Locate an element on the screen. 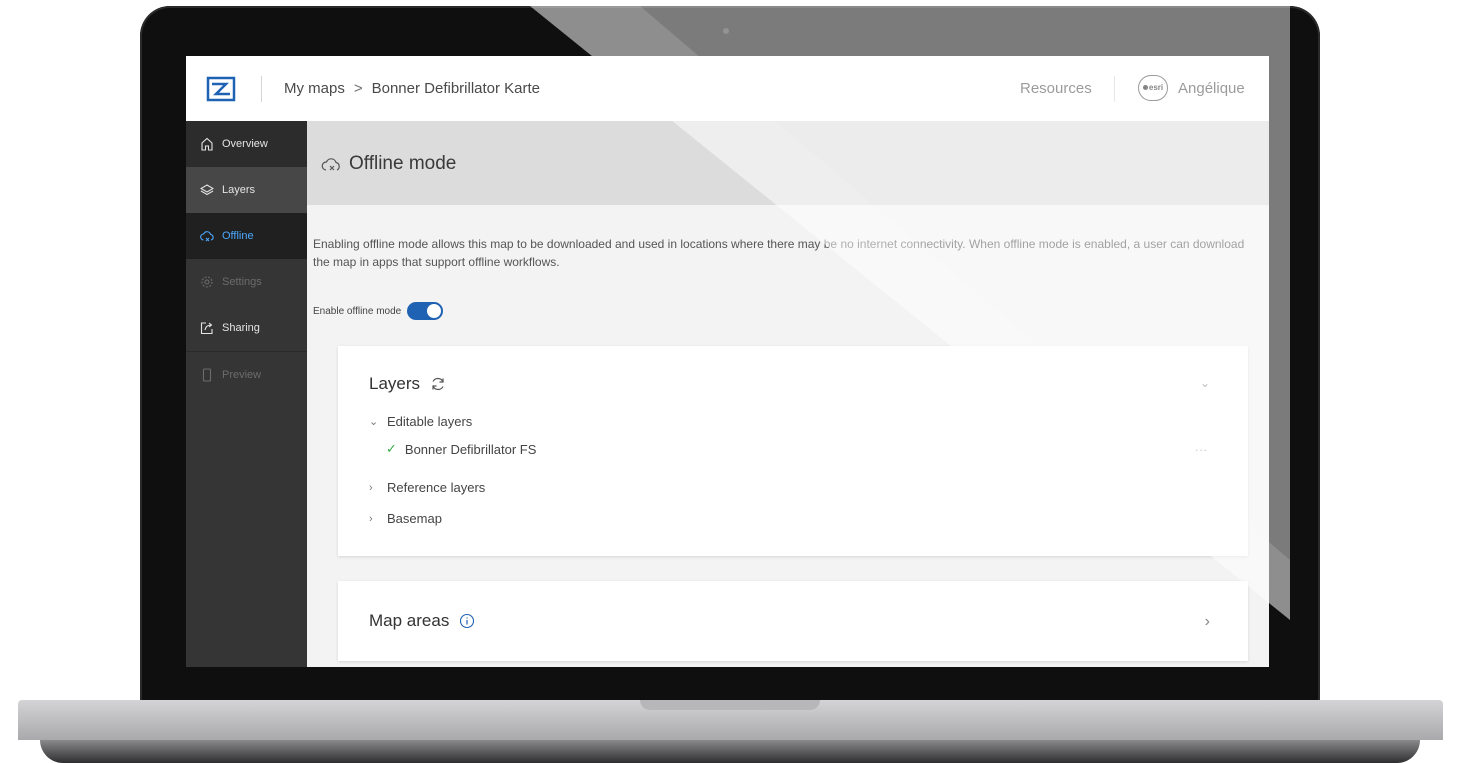 This screenshot has height=763, width=1463. sidebar-item-sharing: Sharing is located at coordinates (246, 328).